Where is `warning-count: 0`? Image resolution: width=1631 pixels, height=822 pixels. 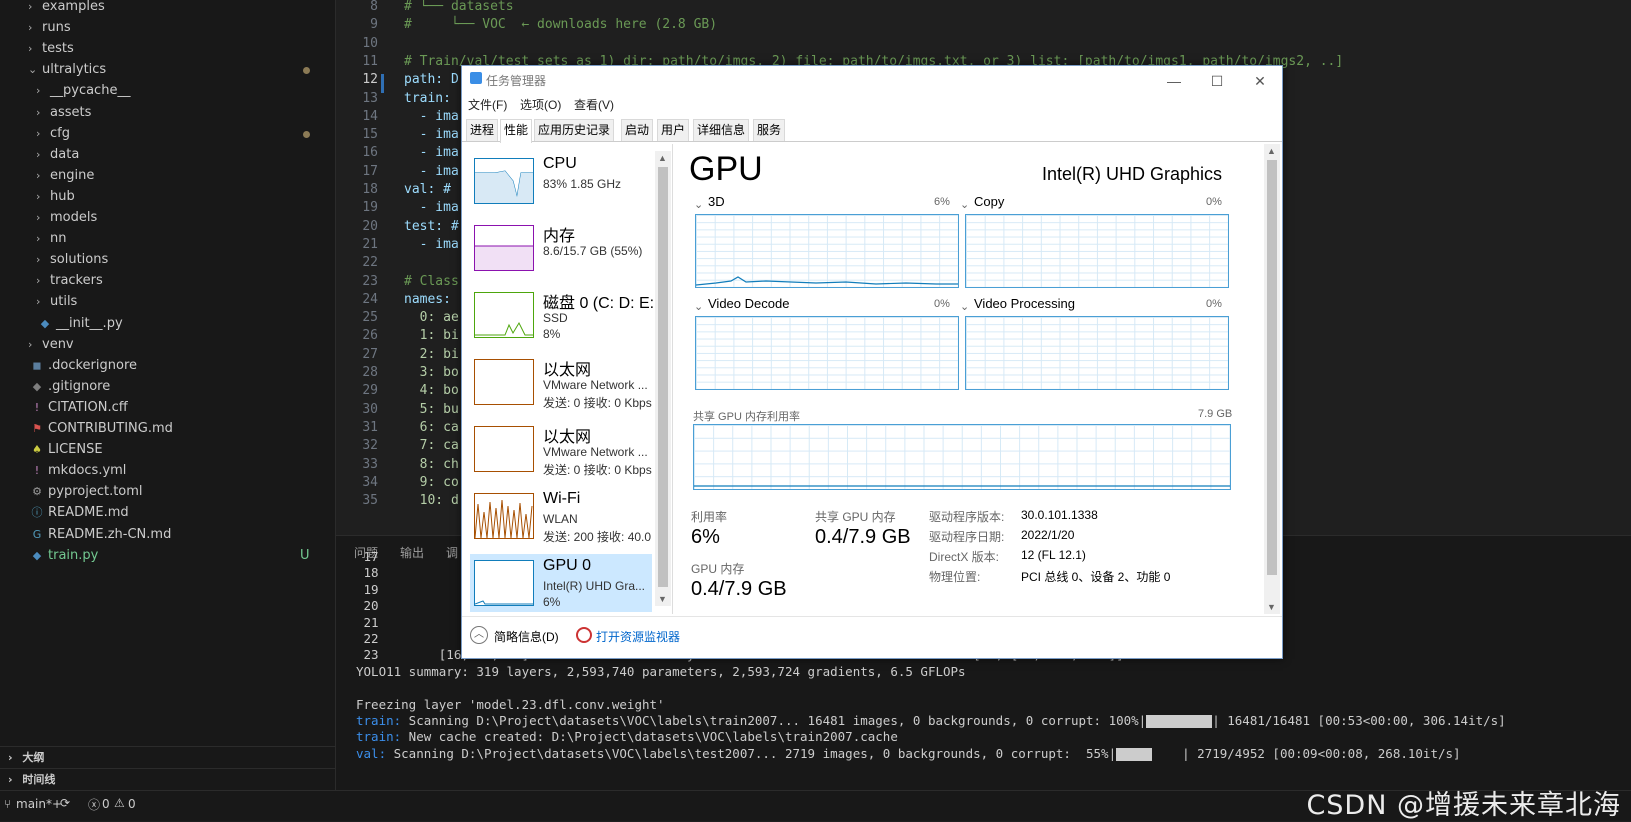 warning-count: 0 is located at coordinates (132, 804).